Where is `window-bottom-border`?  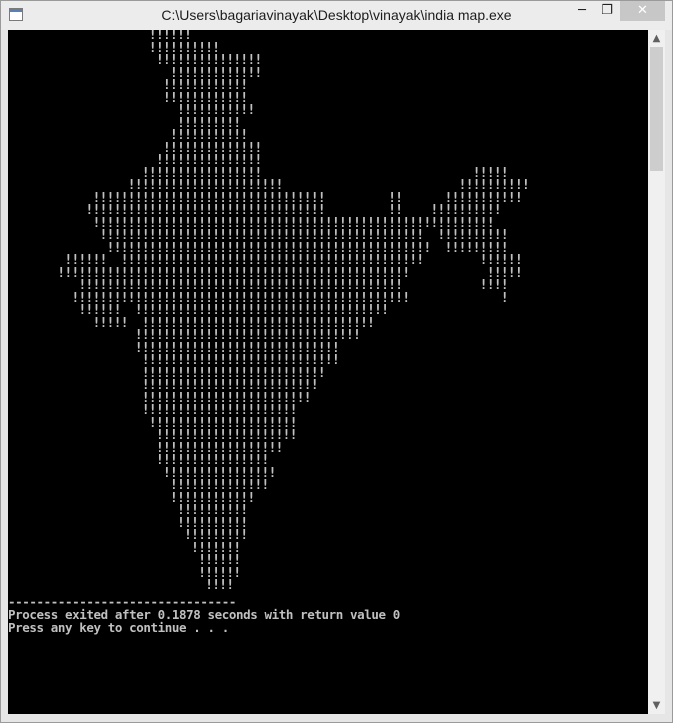
window-bottom-border is located at coordinates (336, 718).